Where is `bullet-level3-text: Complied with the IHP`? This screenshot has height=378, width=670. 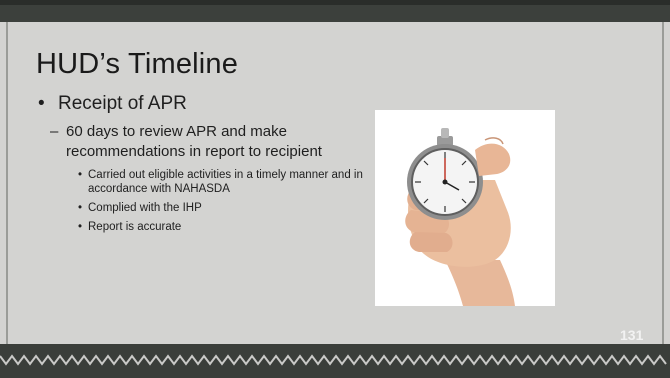
bullet-level3-text: Complied with the IHP is located at coordinates (145, 208).